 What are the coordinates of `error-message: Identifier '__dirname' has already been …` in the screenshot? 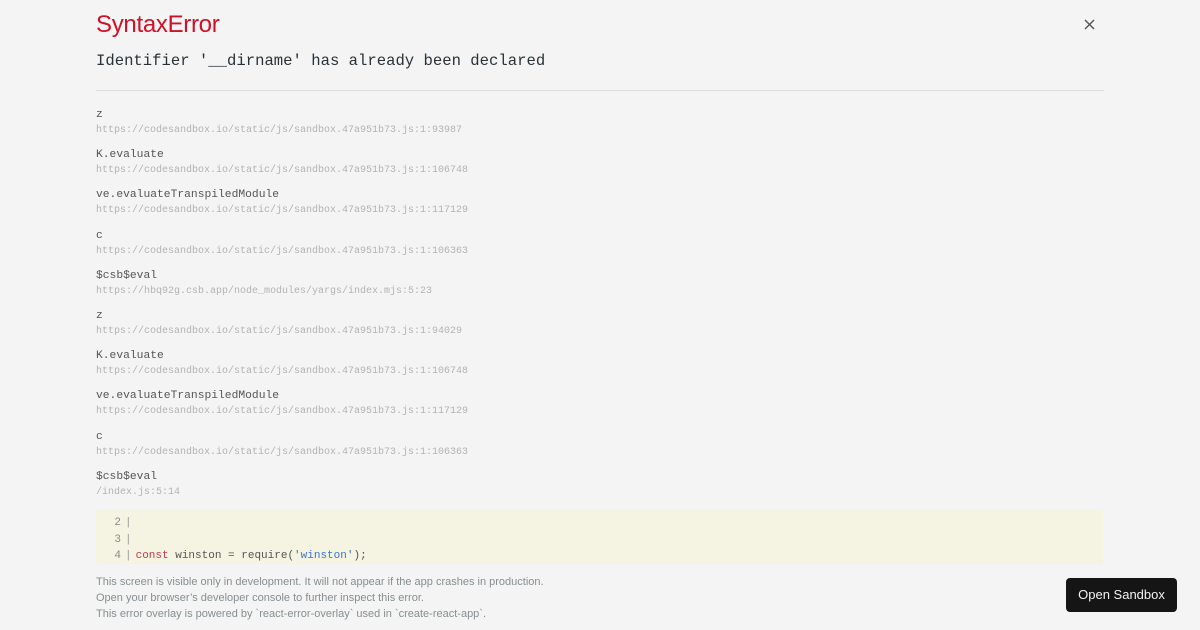 It's located at (321, 61).